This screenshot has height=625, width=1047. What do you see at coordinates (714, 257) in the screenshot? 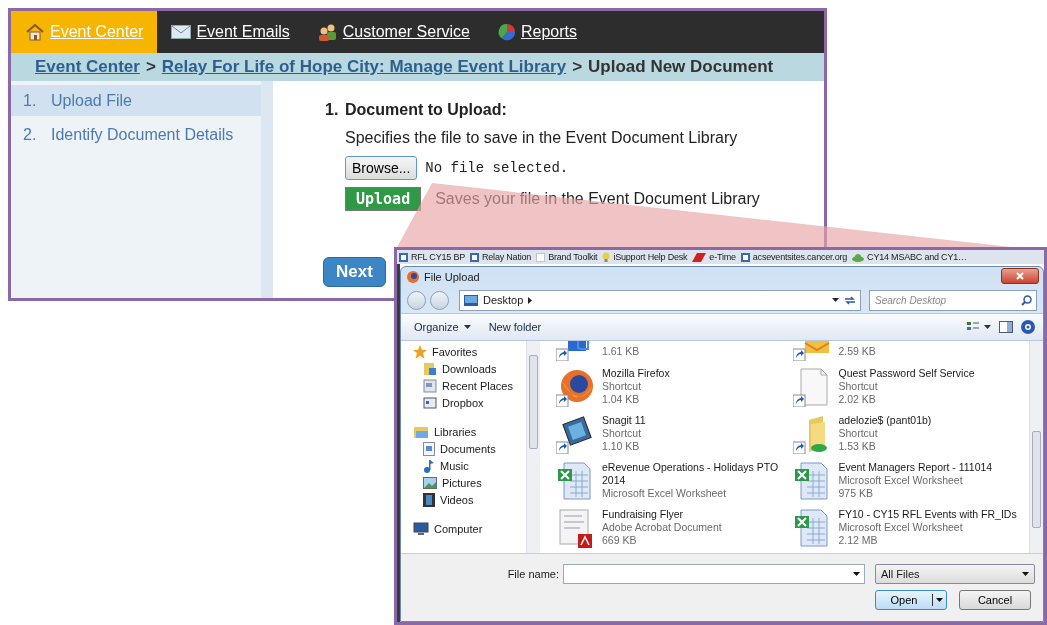
I see `bookmark-item: e-Time` at bounding box center [714, 257].